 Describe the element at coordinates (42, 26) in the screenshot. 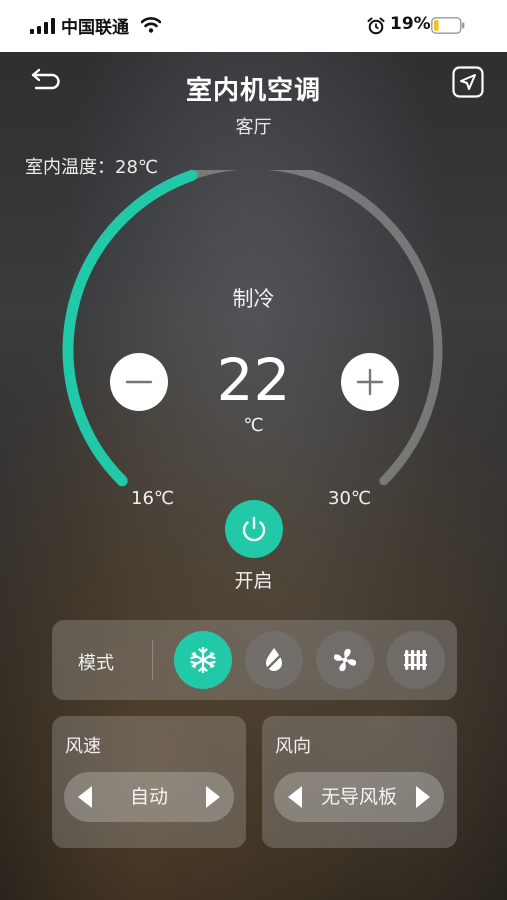

I see `signal-icon` at that location.